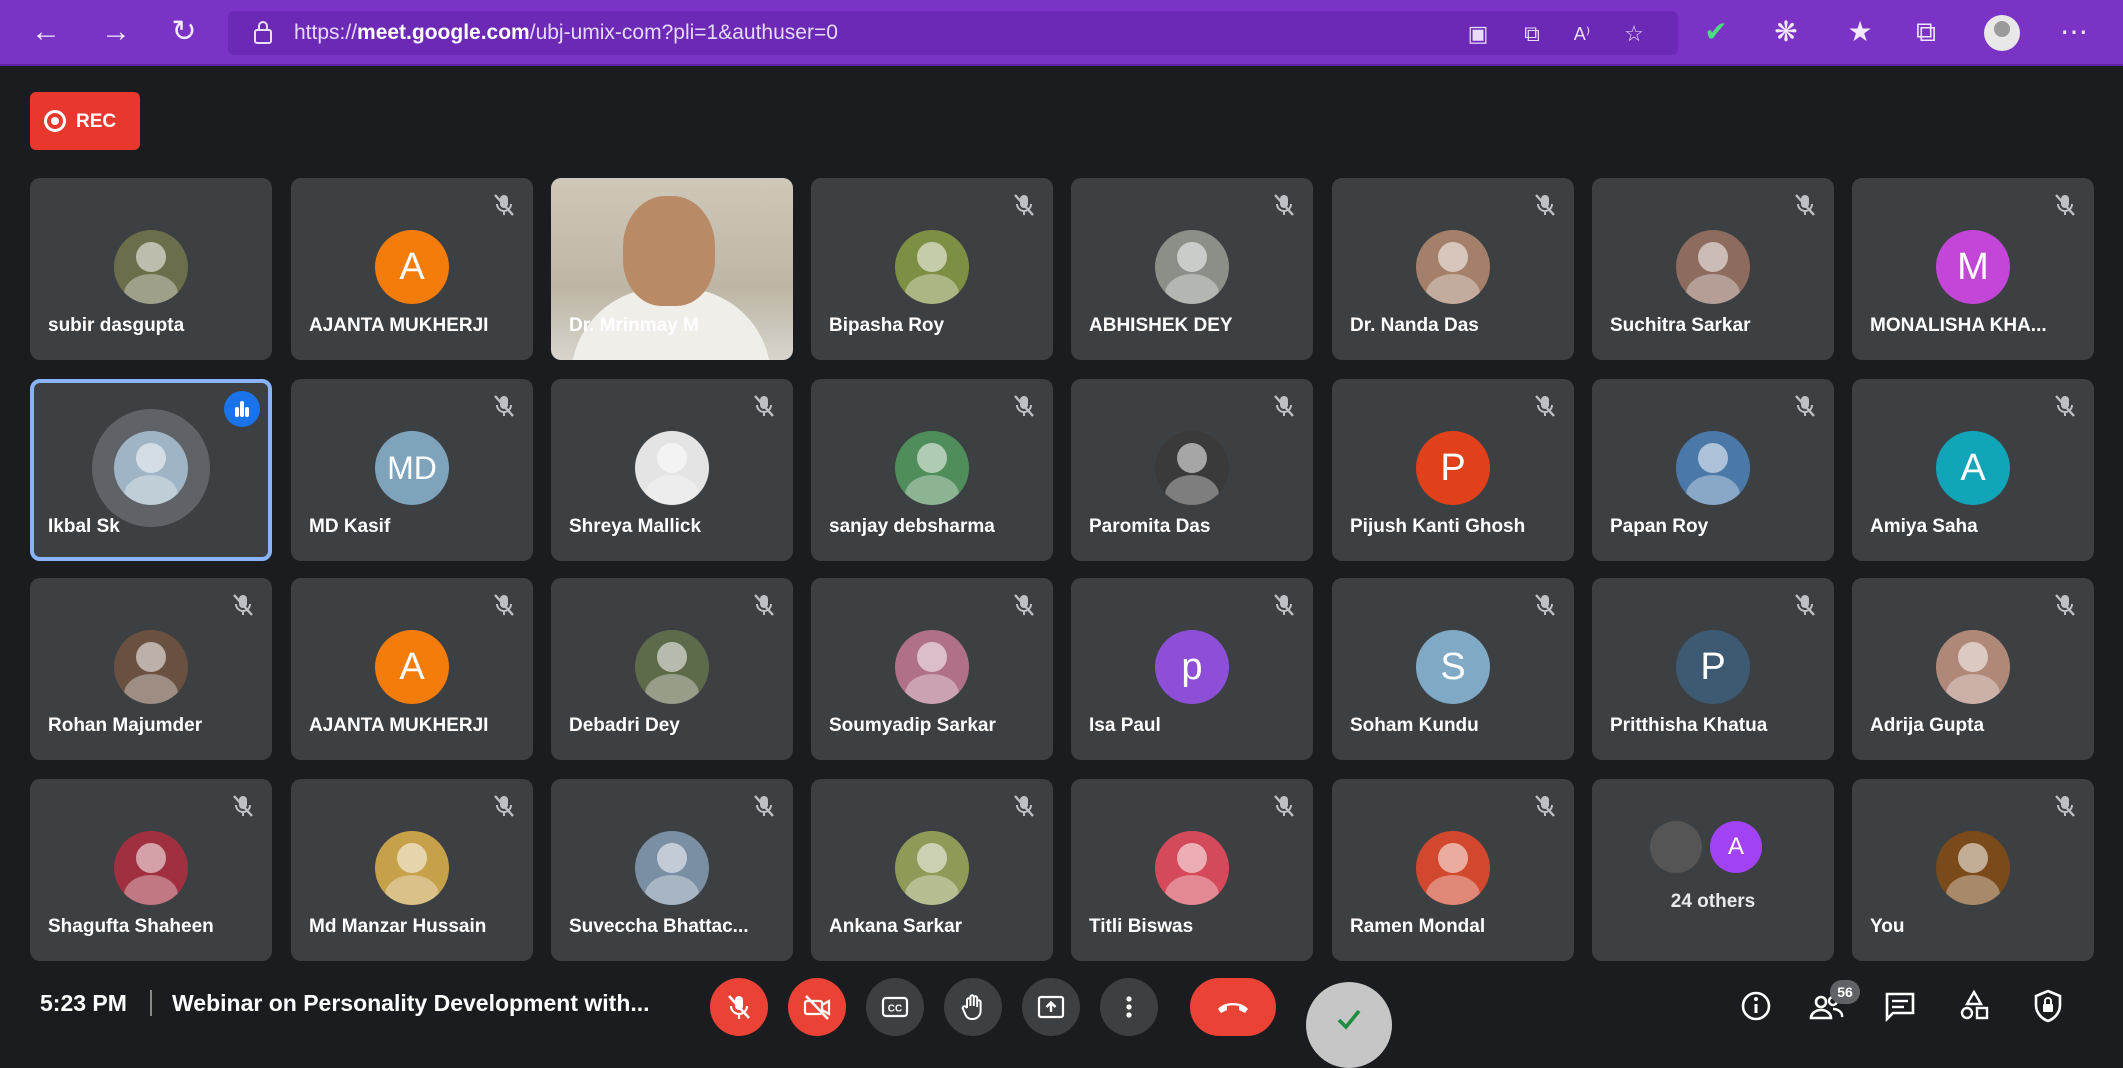 Image resolution: width=2123 pixels, height=1068 pixels. What do you see at coordinates (912, 725) in the screenshot?
I see `participant-name: Soumyadip Sarkar` at bounding box center [912, 725].